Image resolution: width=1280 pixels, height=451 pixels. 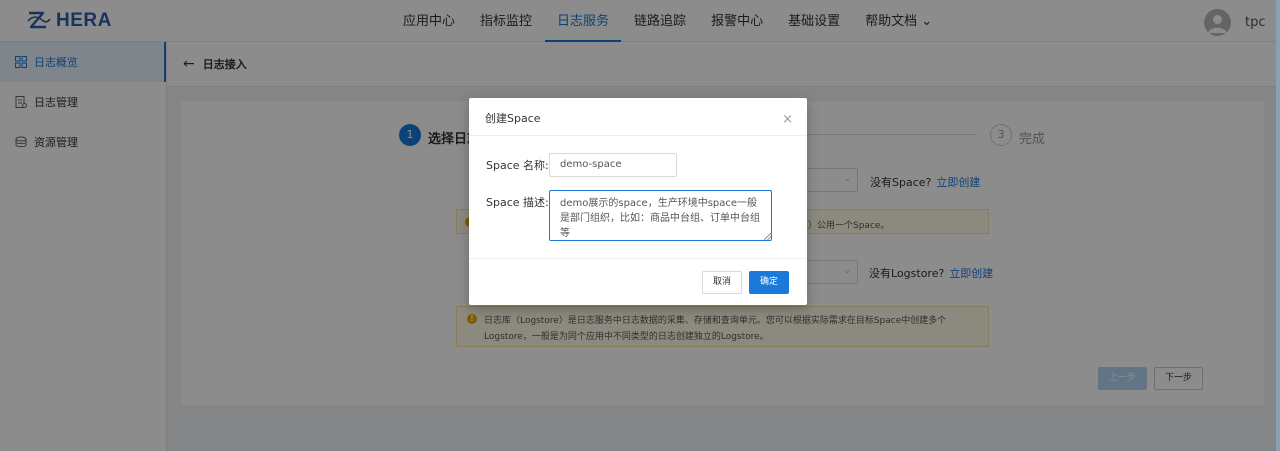 What do you see at coordinates (513, 118) in the screenshot?
I see `dialog-title: 创建Space` at bounding box center [513, 118].